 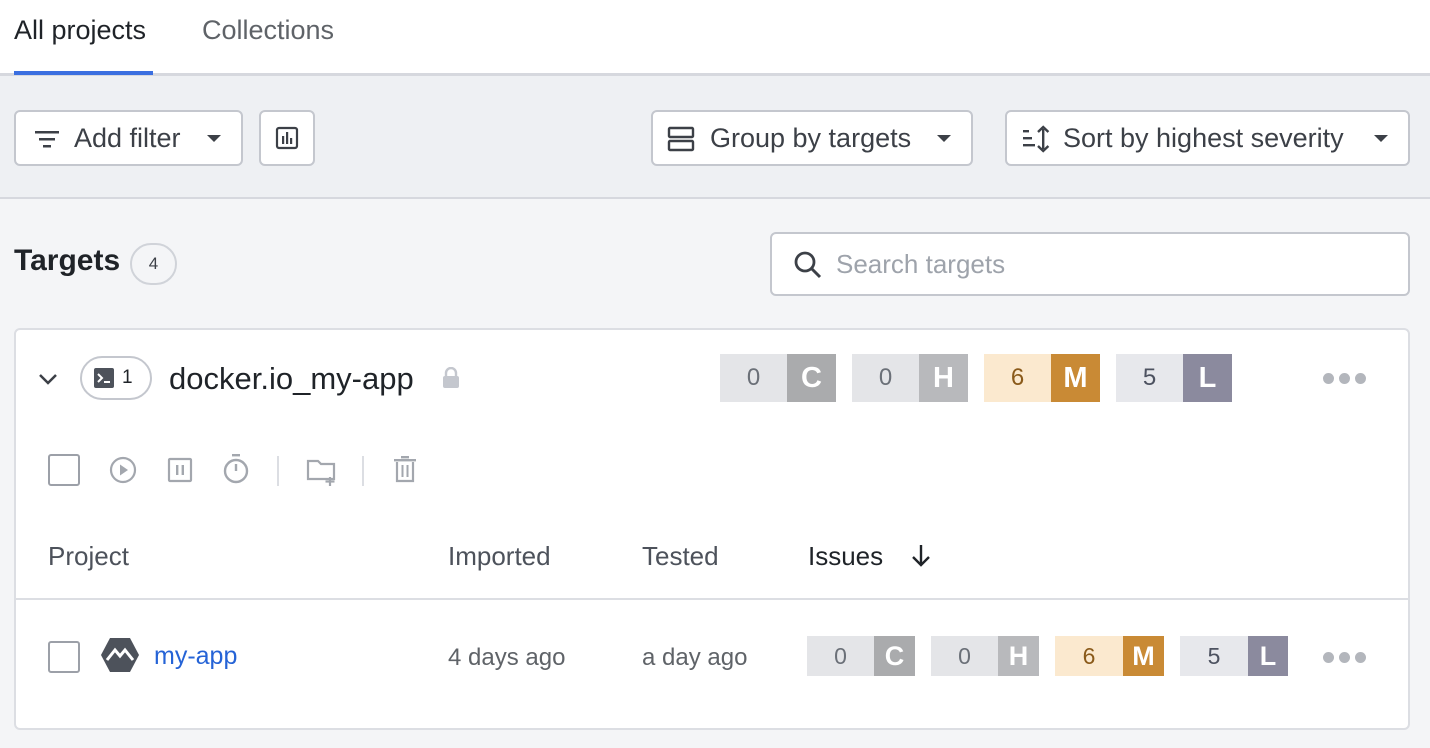 What do you see at coordinates (64, 657) in the screenshot?
I see `row-checkbox` at bounding box center [64, 657].